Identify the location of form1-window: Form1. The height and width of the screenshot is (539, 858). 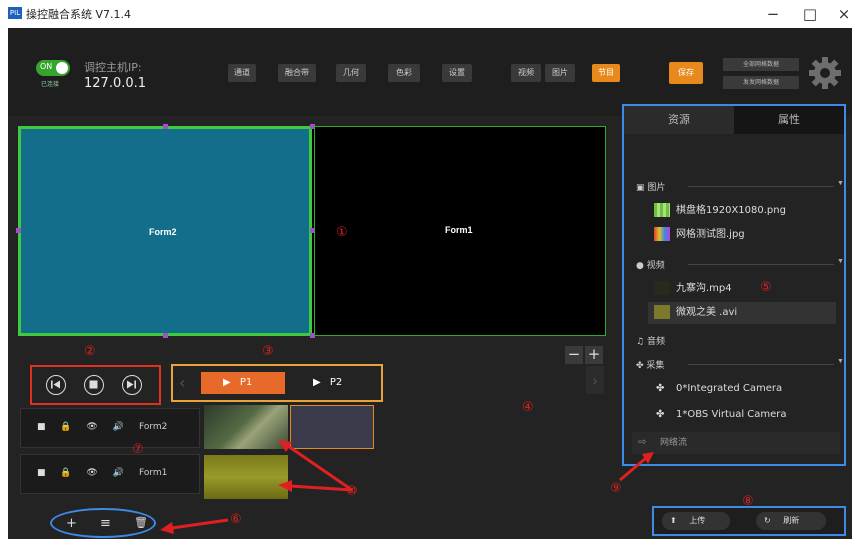
(460, 231).